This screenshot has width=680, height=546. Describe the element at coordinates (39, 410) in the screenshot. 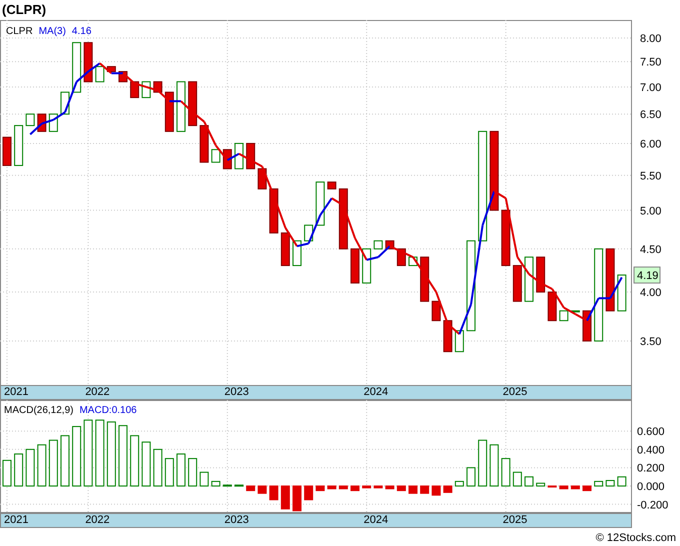

I see `macd-legend: MACD(26,12,9)` at that location.